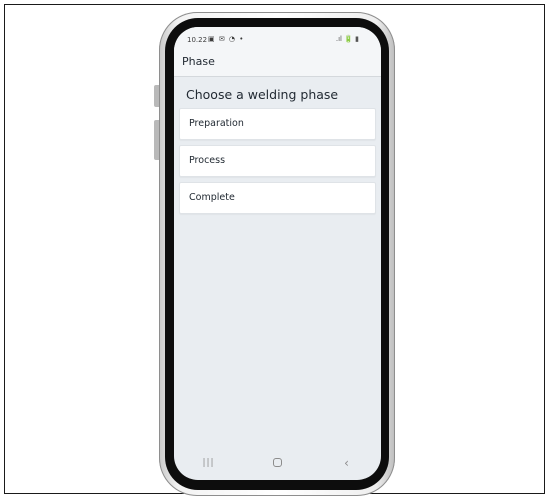 This screenshot has width=551, height=500. Describe the element at coordinates (277, 124) in the screenshot. I see `phase-item-preparation: Preparation` at that location.